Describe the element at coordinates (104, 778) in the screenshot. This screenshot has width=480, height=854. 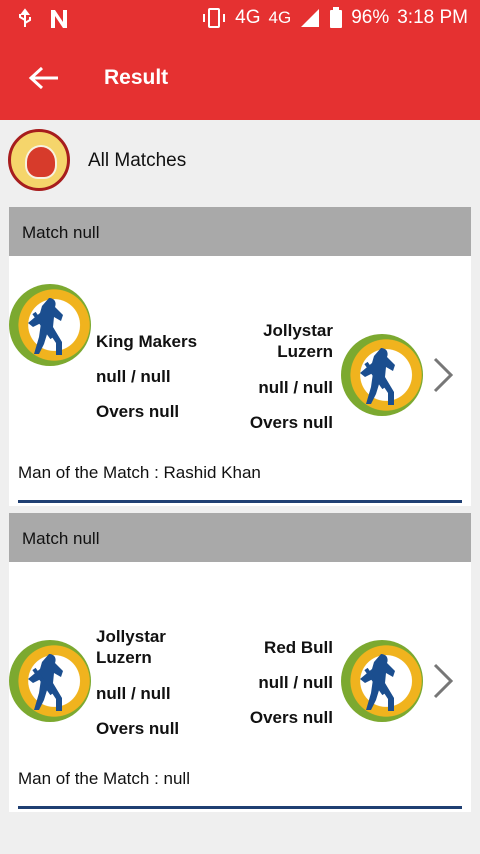
I see `man-of-match: Man of the Match : null` at that location.